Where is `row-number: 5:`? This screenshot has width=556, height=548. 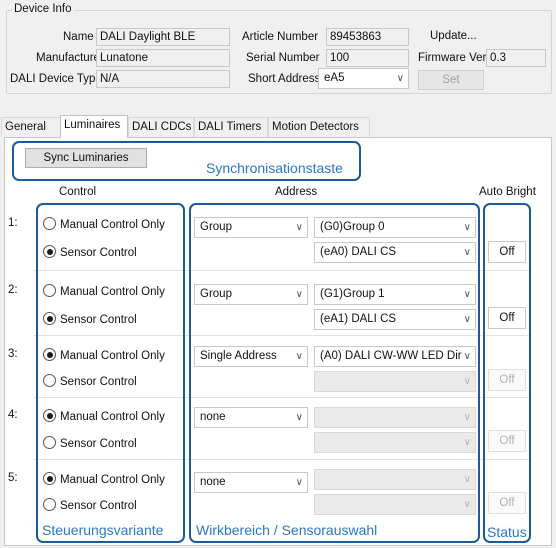 row-number: 5: is located at coordinates (13, 478).